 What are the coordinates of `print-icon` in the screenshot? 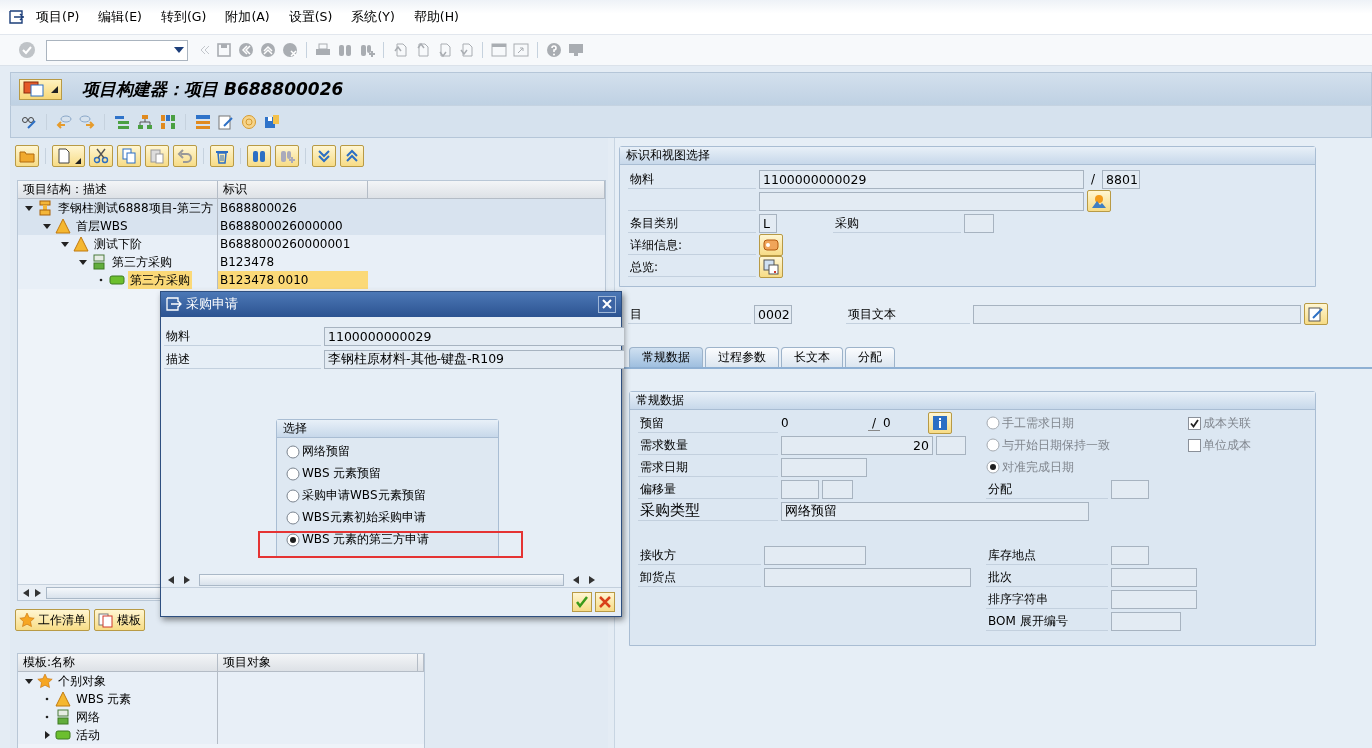 It's located at (323, 50).